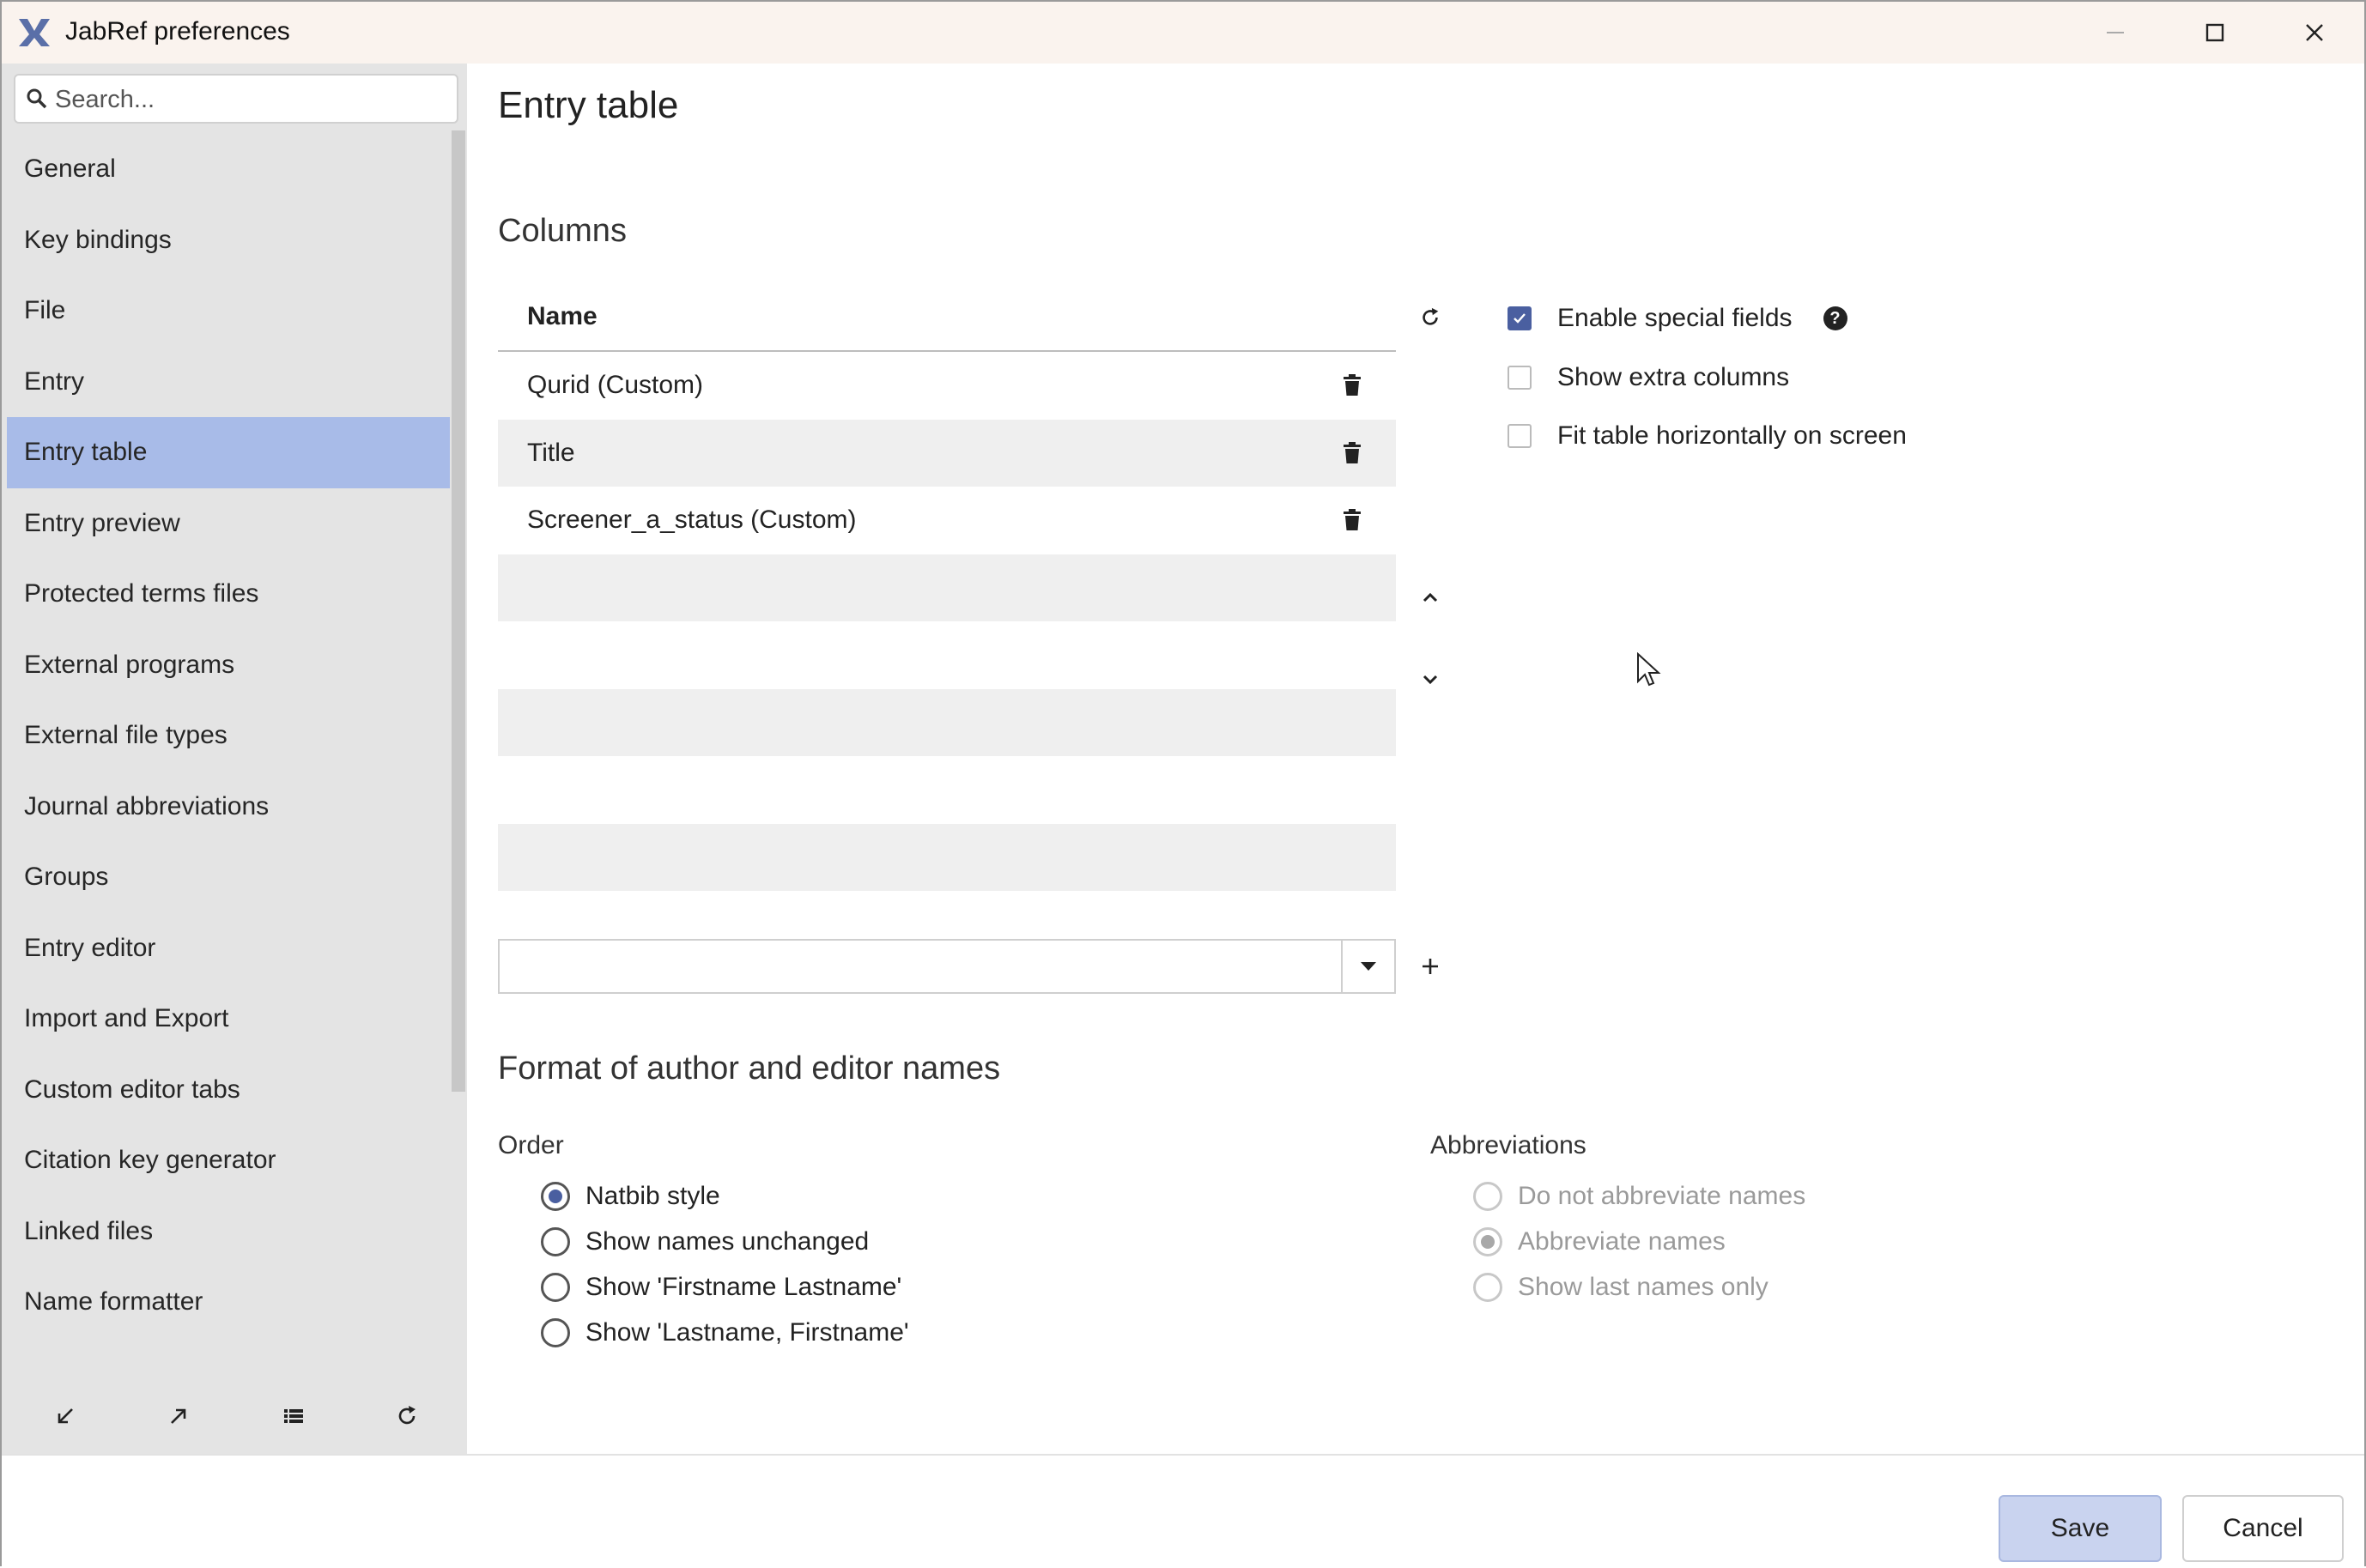 The image size is (2366, 1568). Describe the element at coordinates (947, 520) in the screenshot. I see `table-row: Screener_a_status (Custom)` at that location.